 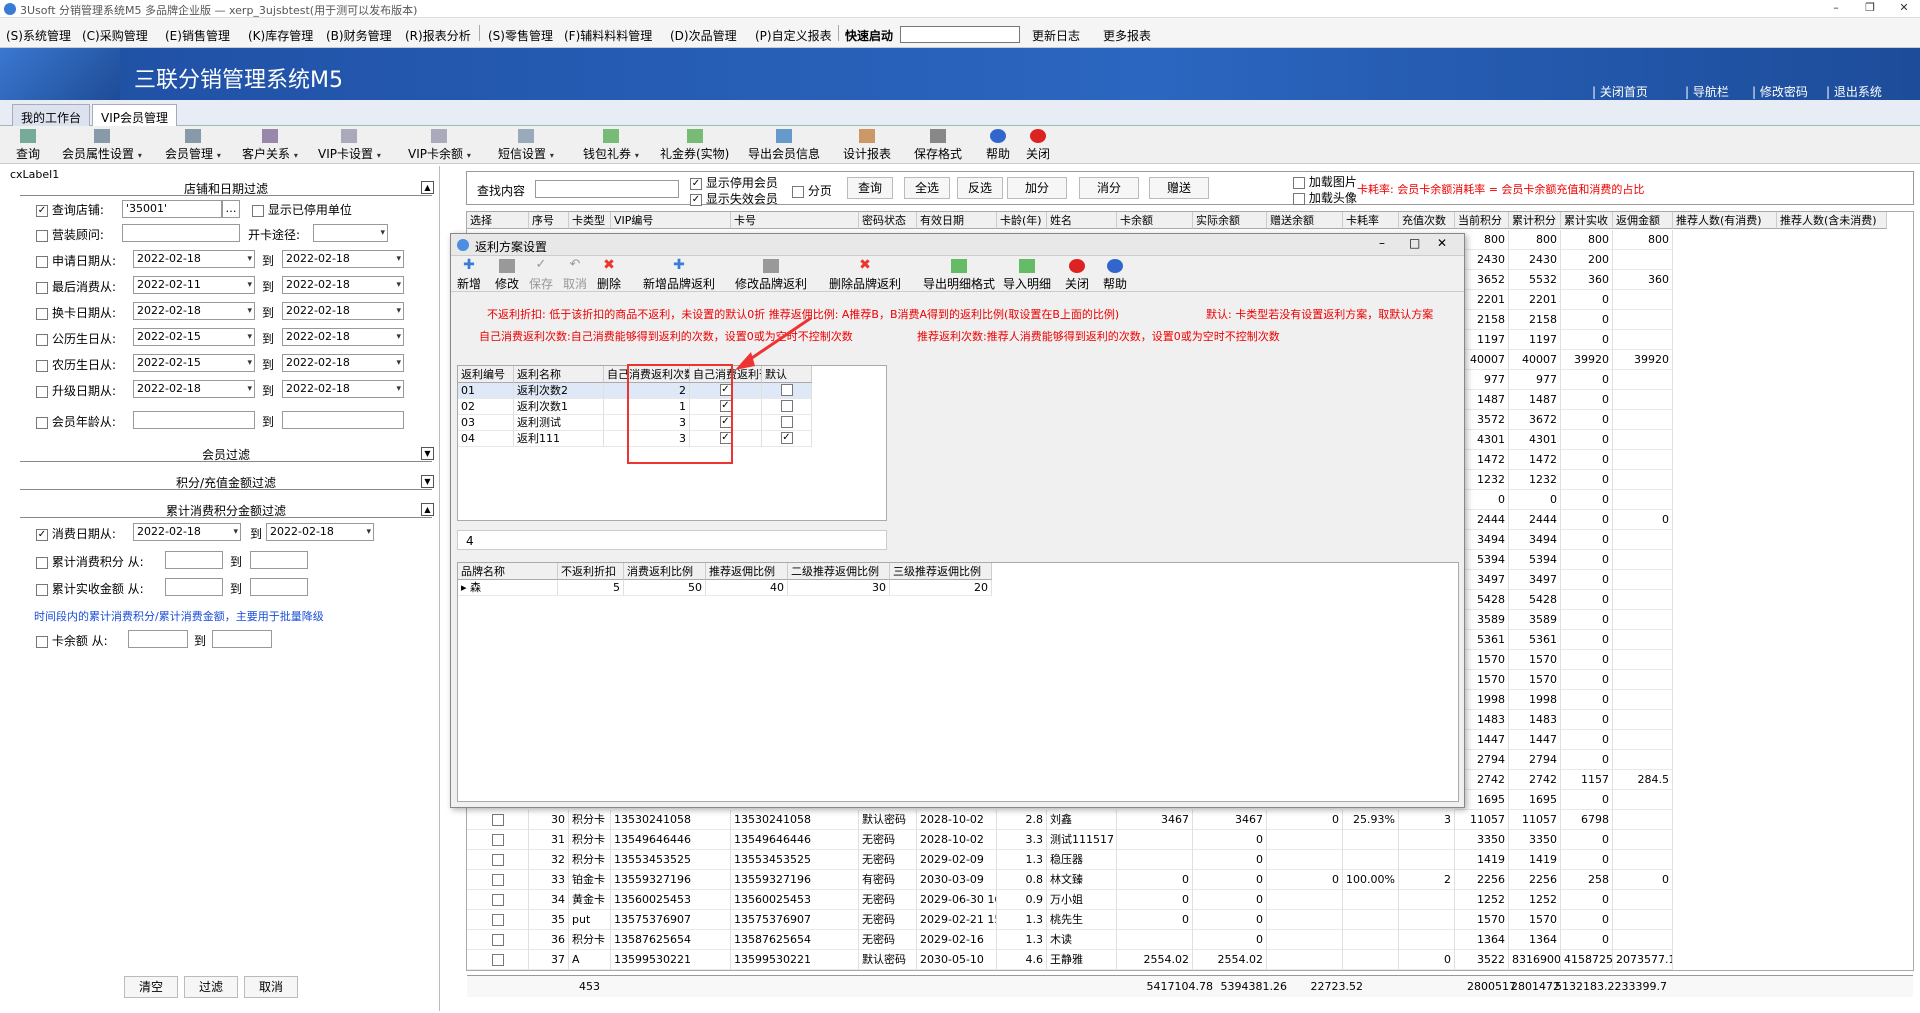 What do you see at coordinates (747, 571) in the screenshot?
I see `brand-grid-header: 推荐返佣比例` at bounding box center [747, 571].